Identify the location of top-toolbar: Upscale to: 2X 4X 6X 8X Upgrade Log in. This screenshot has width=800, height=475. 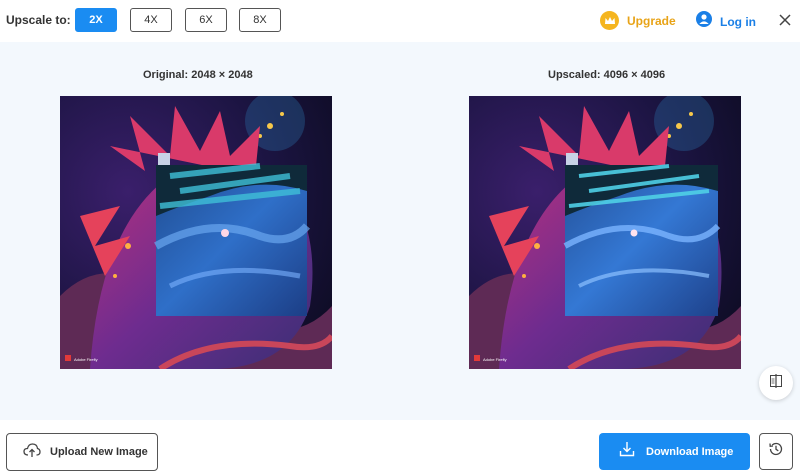
(400, 21).